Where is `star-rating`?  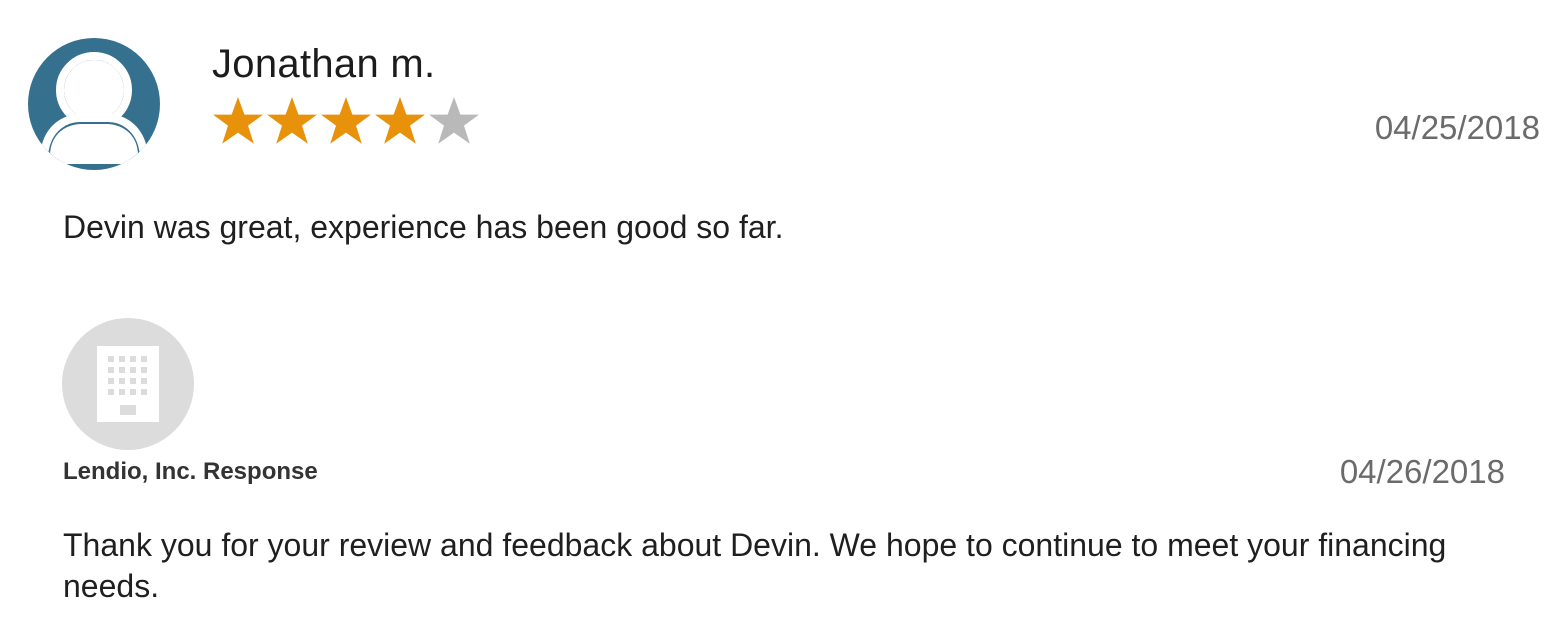
star-rating is located at coordinates (346, 121).